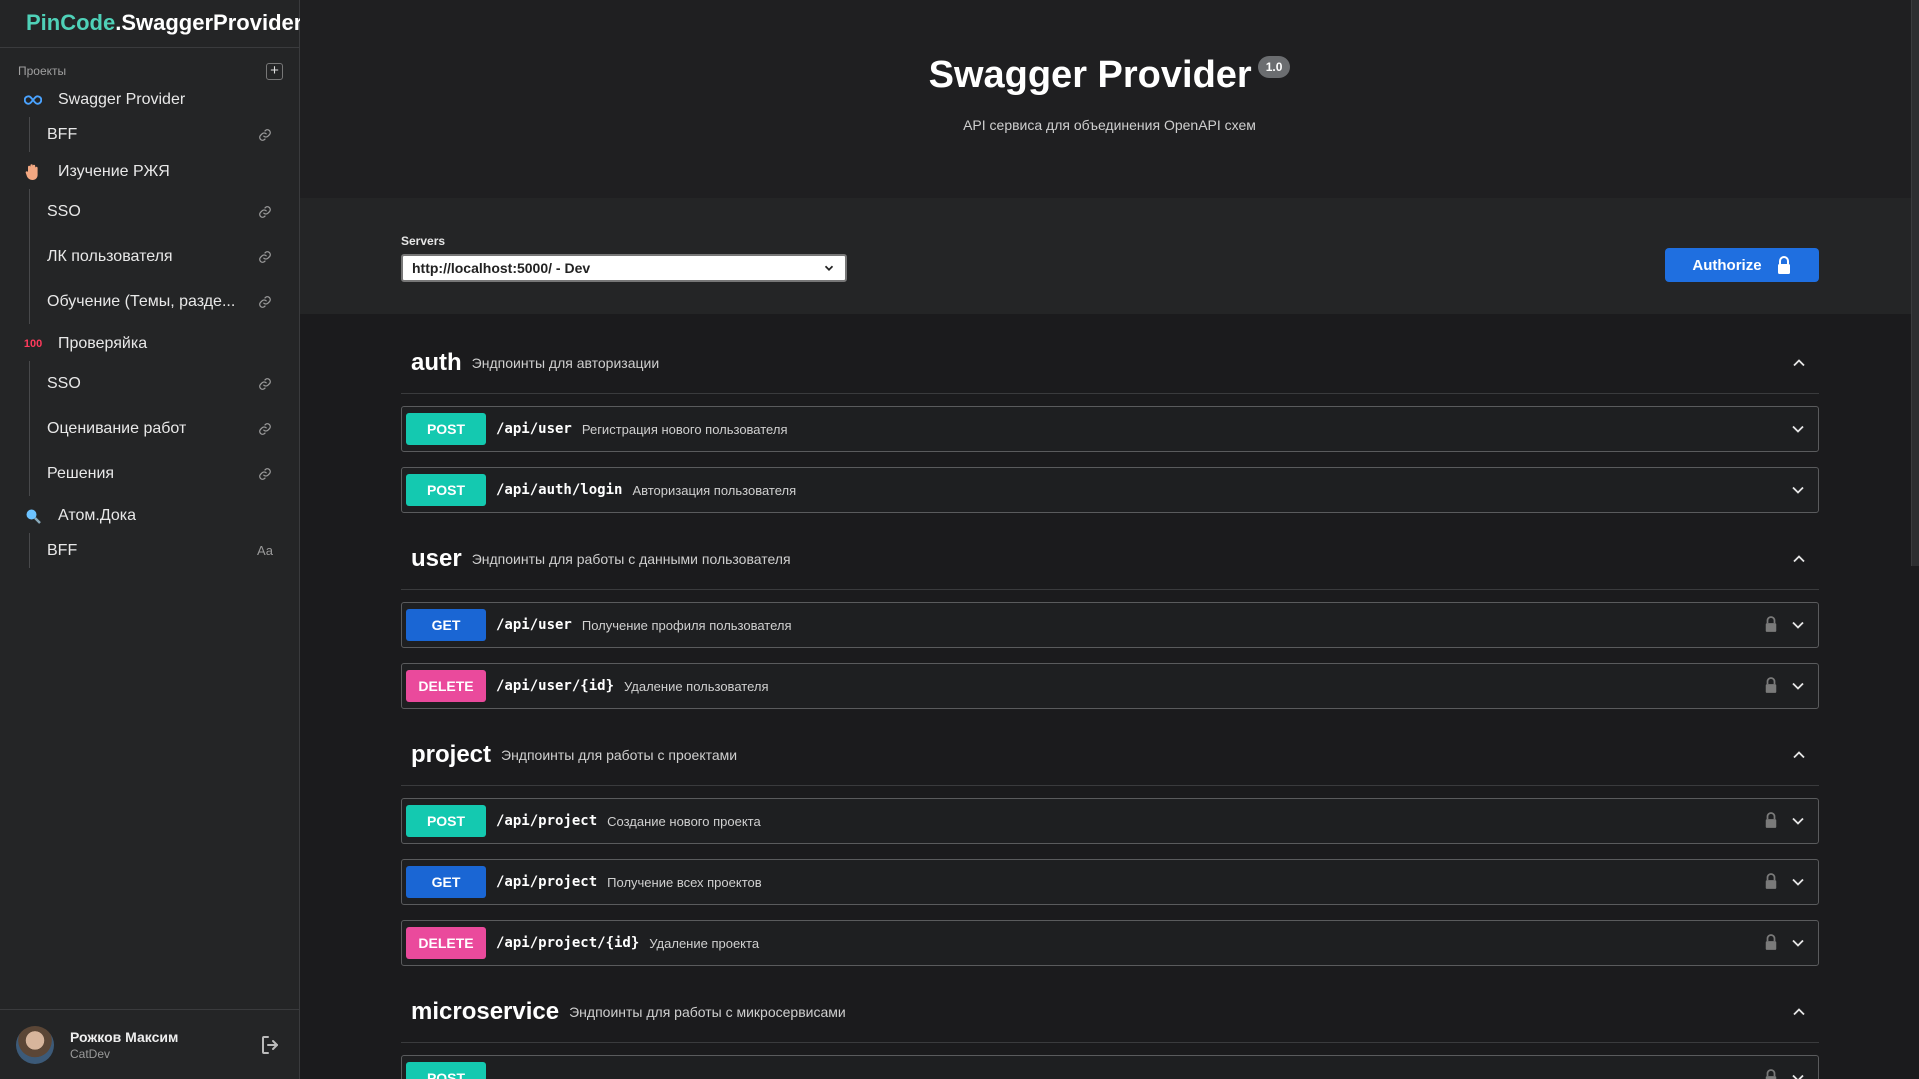 This screenshot has width=1919, height=1079. What do you see at coordinates (71, 22) in the screenshot?
I see `brand-accent: PinCode` at bounding box center [71, 22].